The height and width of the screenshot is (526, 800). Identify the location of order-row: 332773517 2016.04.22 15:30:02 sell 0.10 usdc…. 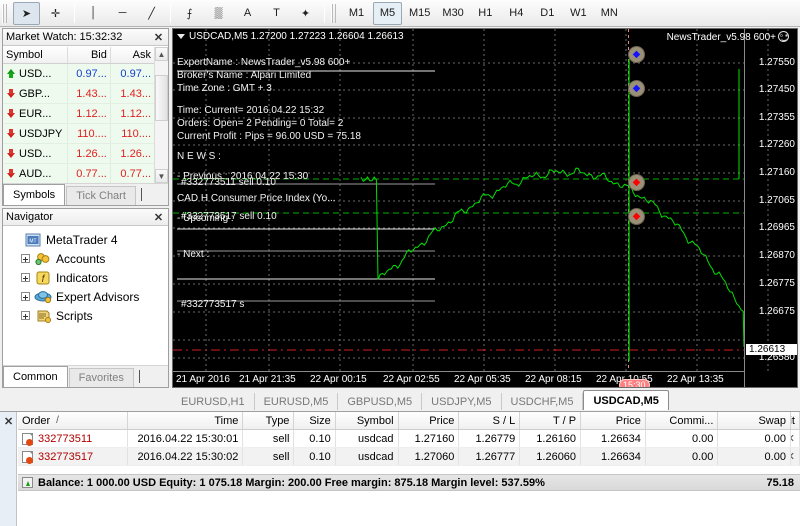
(409, 457).